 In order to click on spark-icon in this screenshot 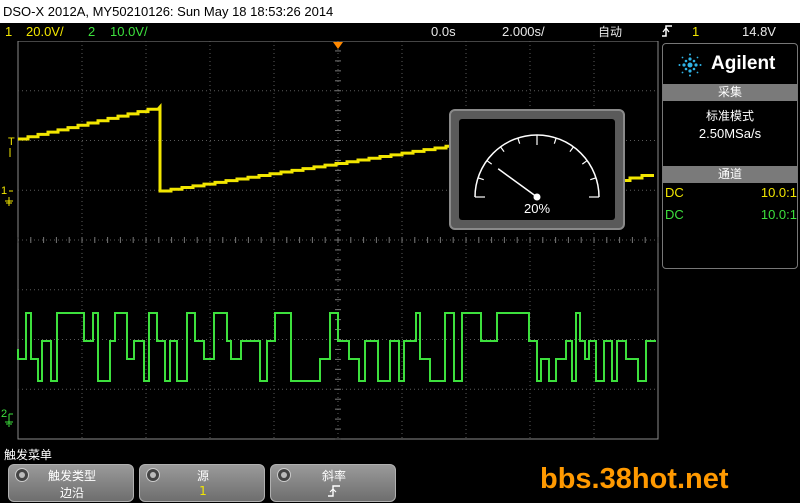, I will do `click(690, 65)`.